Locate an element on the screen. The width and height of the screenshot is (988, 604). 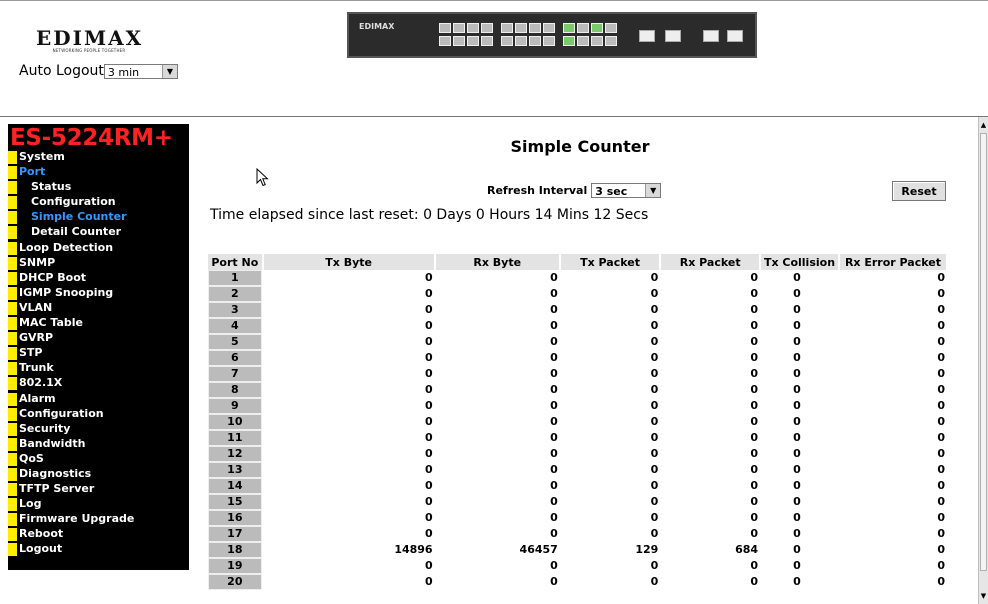
cell-port-no: 5 is located at coordinates (235, 342).